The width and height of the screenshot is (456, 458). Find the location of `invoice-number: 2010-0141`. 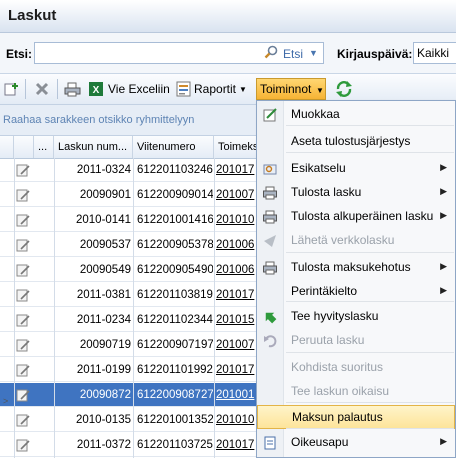

invoice-number: 2010-0141 is located at coordinates (103, 220).